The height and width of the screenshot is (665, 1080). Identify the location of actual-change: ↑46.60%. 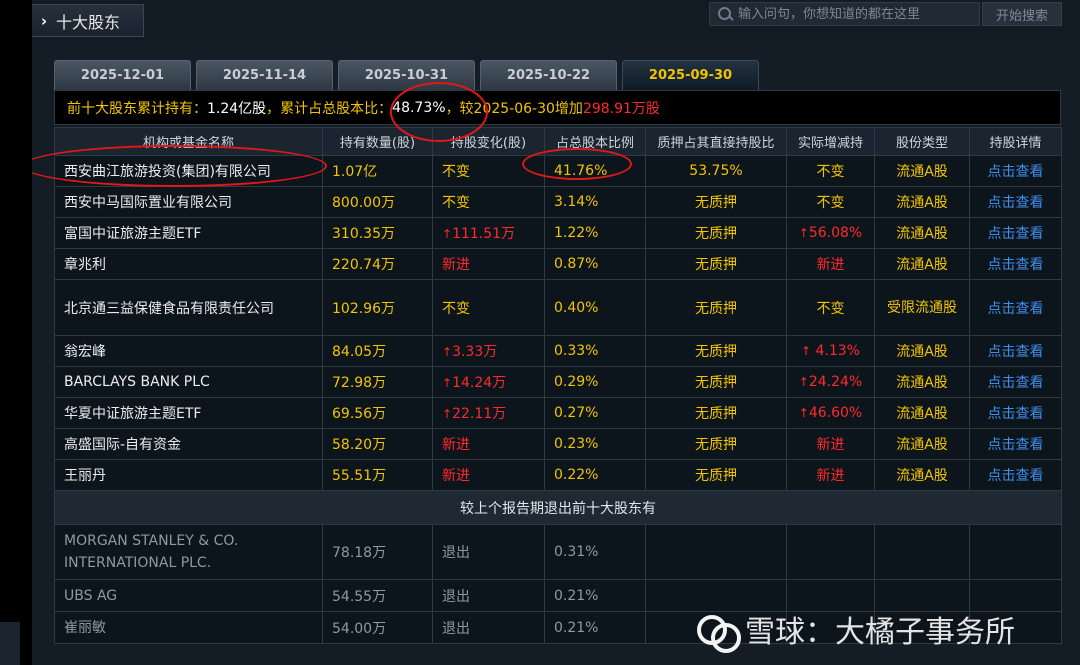
(830, 413).